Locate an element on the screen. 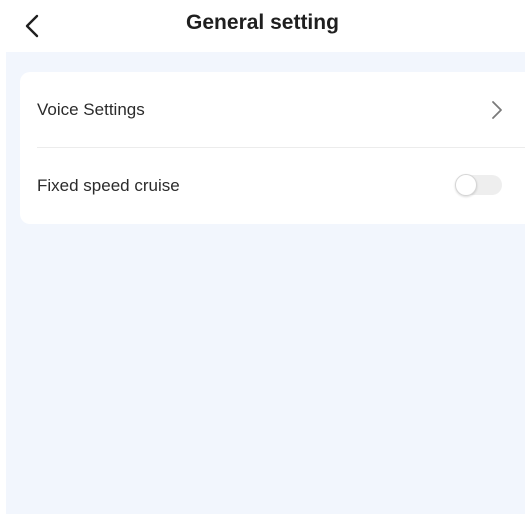 This screenshot has width=525, height=514. top-bar: General setting is located at coordinates (262, 26).